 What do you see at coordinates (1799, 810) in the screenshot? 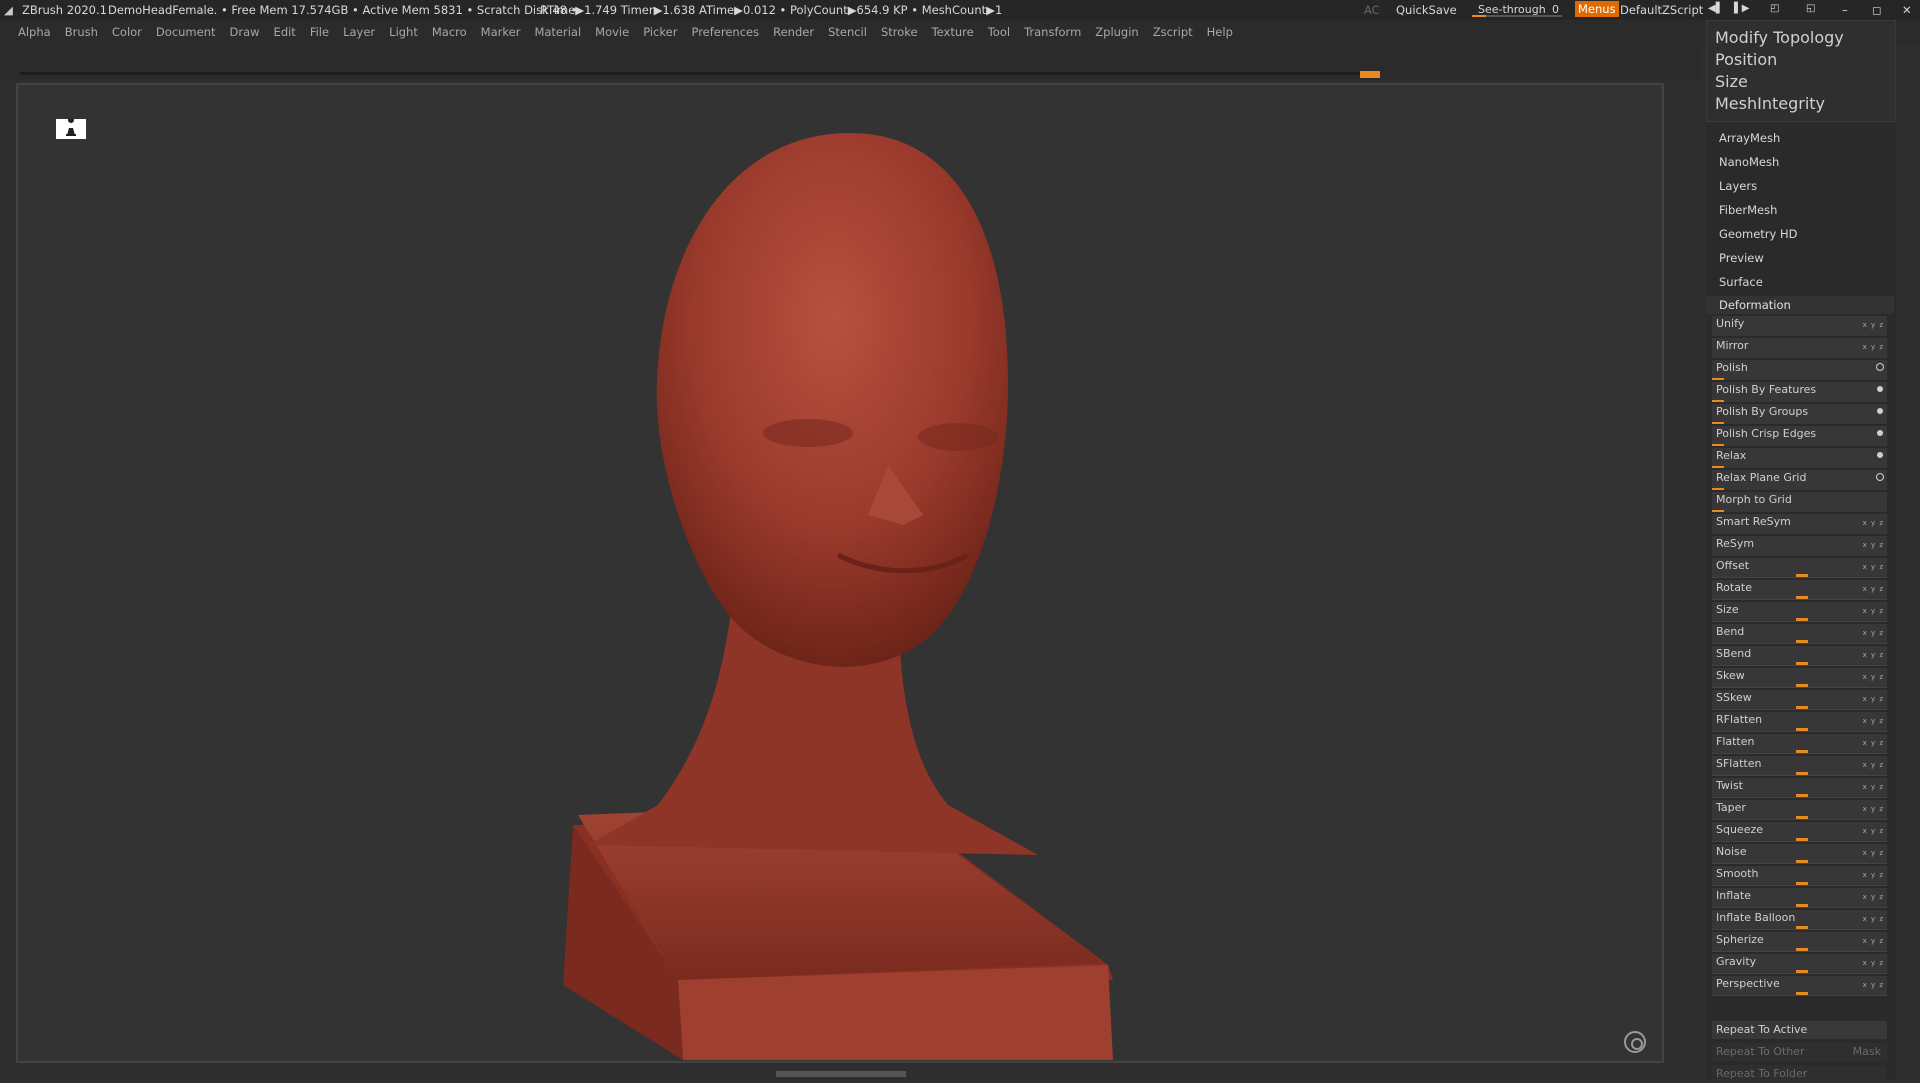
I see `deform-taper: Taper x y z` at bounding box center [1799, 810].